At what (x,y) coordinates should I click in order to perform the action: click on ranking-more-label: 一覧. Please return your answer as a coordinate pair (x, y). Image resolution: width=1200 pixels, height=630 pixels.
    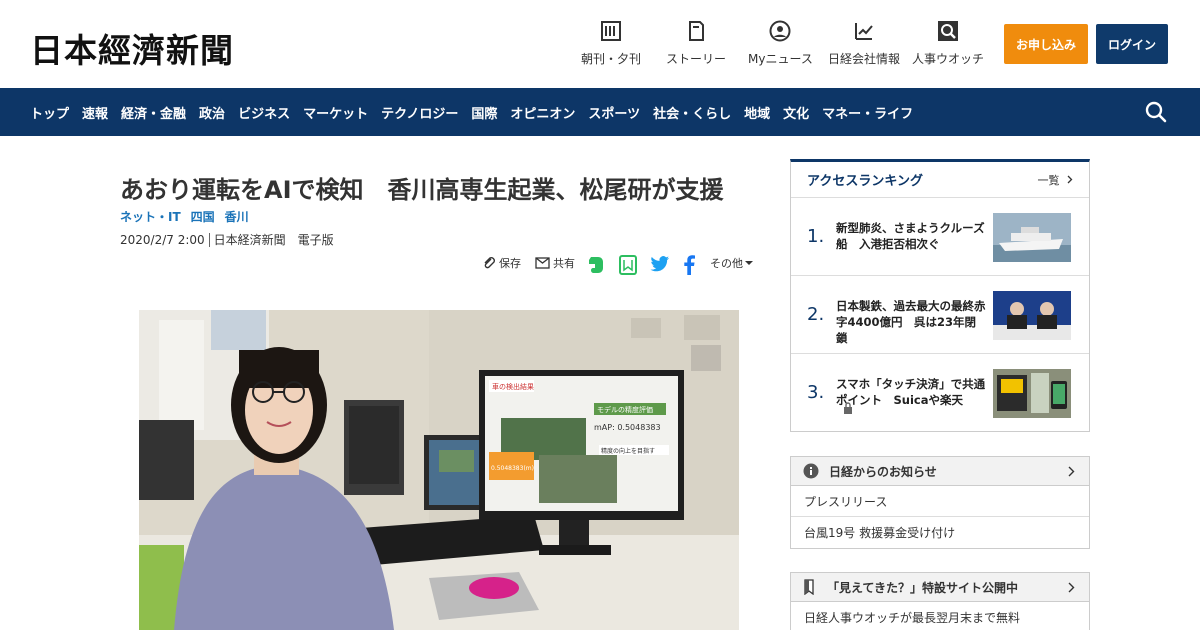
    Looking at the image, I should click on (1048, 180).